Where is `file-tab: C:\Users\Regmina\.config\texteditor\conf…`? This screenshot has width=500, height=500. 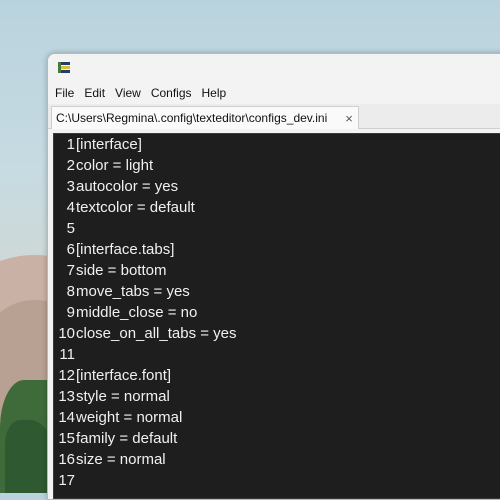
file-tab: C:\Users\Regmina\.config\texteditor\conf… is located at coordinates (205, 117).